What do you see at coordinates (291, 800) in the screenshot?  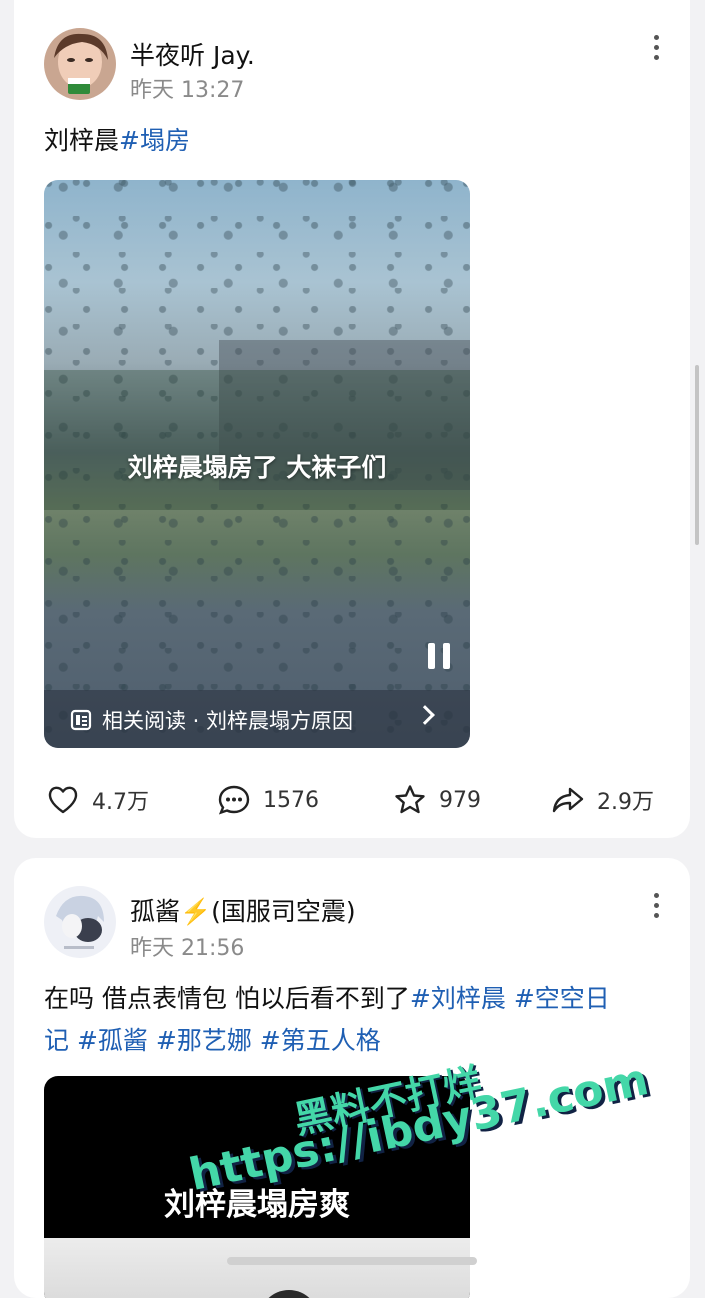 I see `comment-count: 1576` at bounding box center [291, 800].